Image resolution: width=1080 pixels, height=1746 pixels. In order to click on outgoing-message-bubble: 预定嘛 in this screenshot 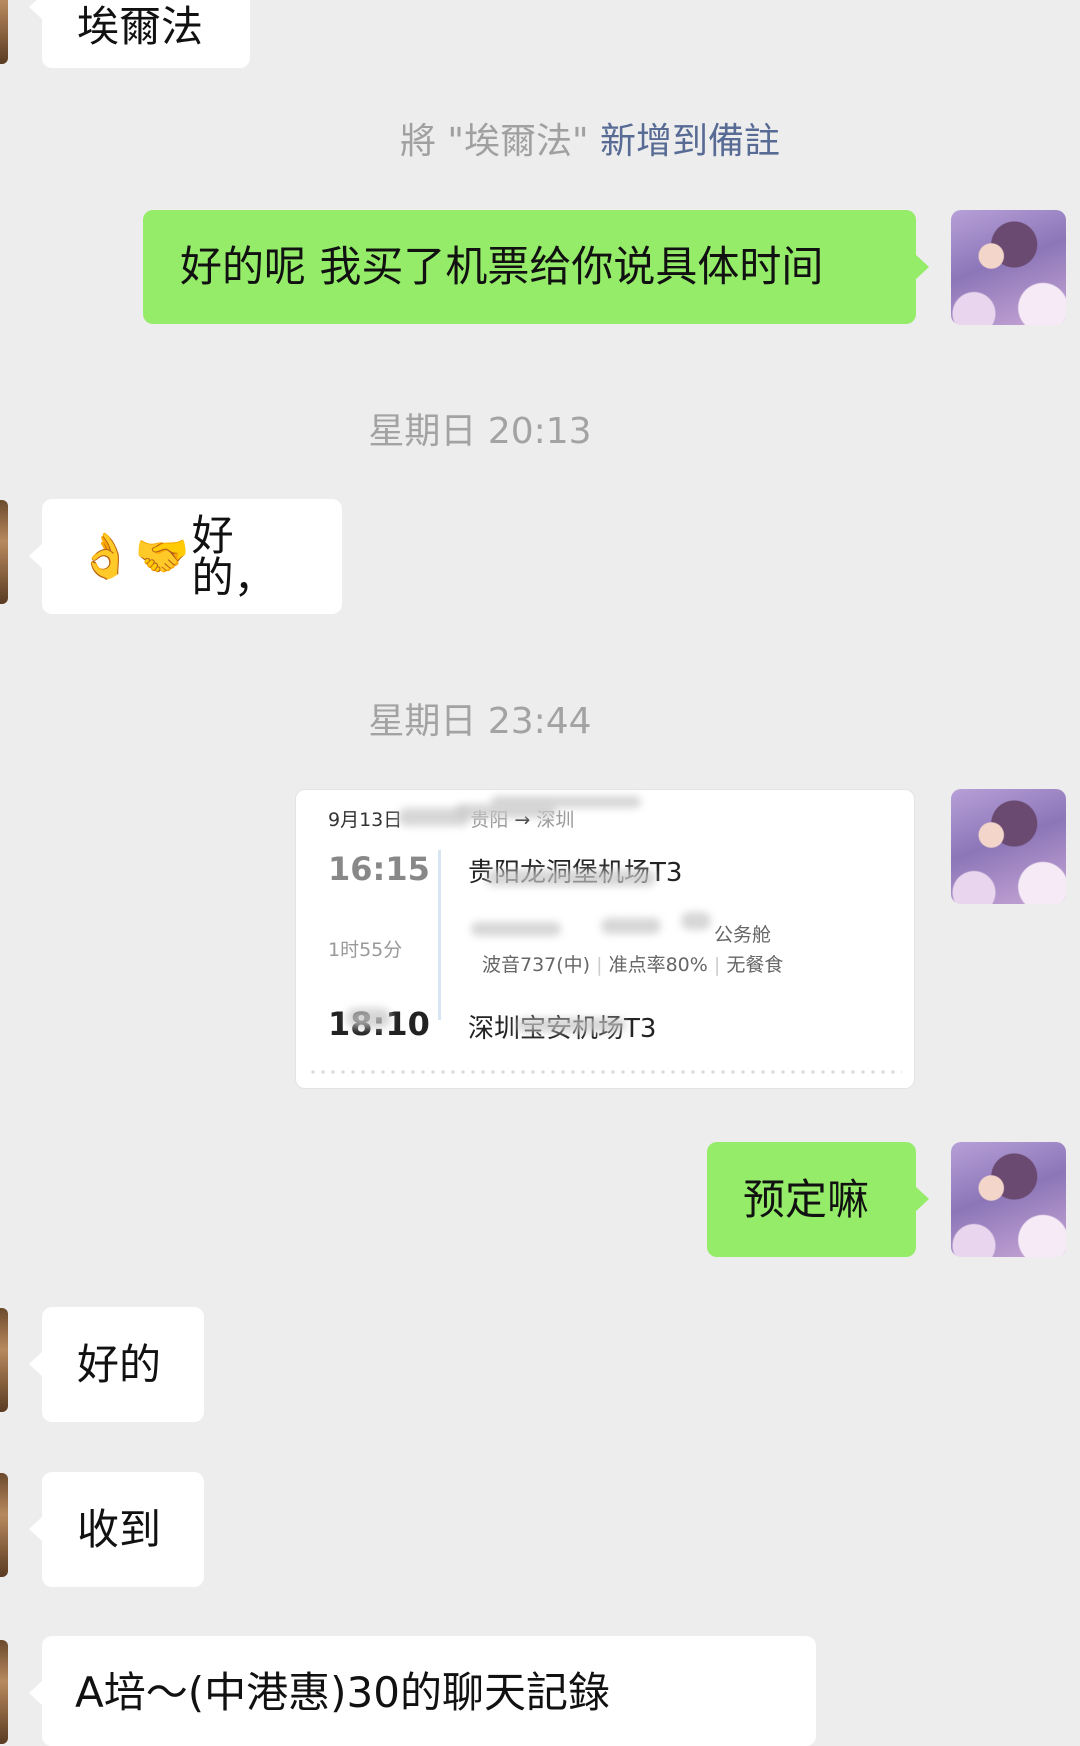, I will do `click(818, 1199)`.